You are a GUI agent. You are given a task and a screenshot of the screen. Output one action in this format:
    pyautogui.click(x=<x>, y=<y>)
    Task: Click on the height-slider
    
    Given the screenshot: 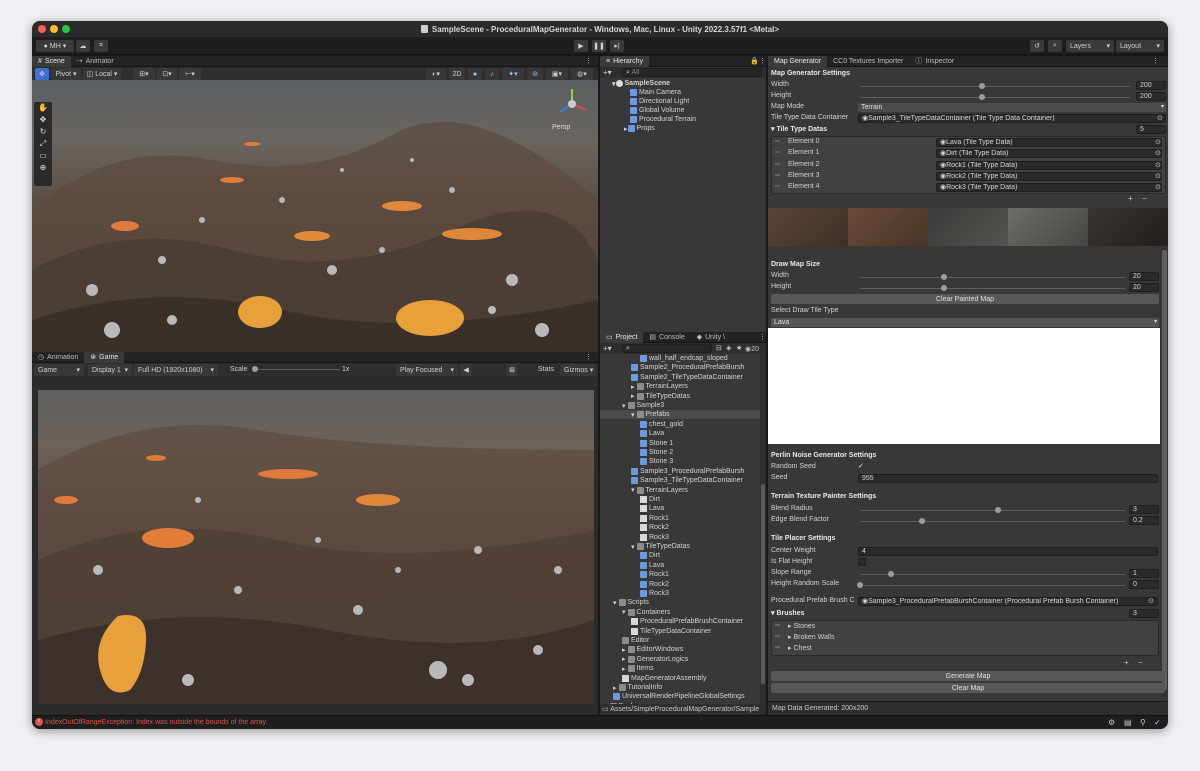 What is the action you would take?
    pyautogui.click(x=995, y=97)
    